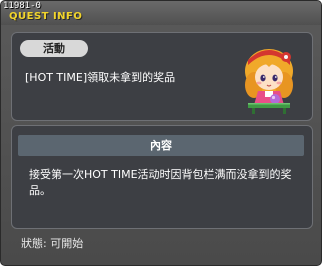  I want to click on quest-id-label: 11981-0, so click(22, 6).